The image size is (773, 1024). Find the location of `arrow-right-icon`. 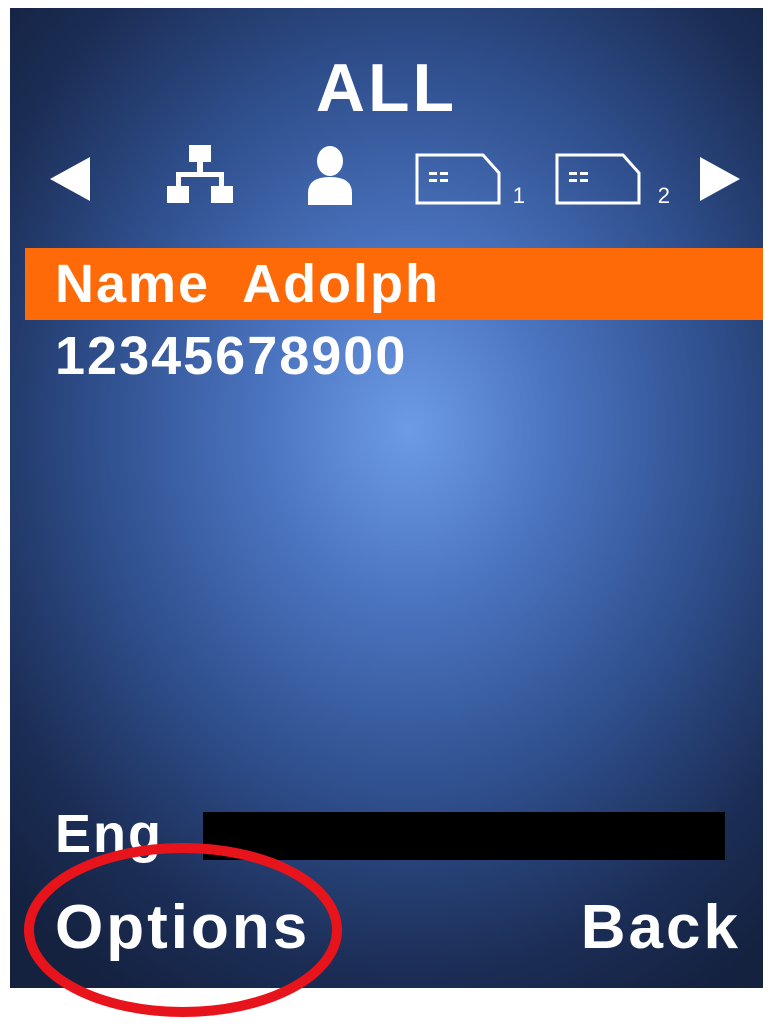

arrow-right-icon is located at coordinates (720, 179).